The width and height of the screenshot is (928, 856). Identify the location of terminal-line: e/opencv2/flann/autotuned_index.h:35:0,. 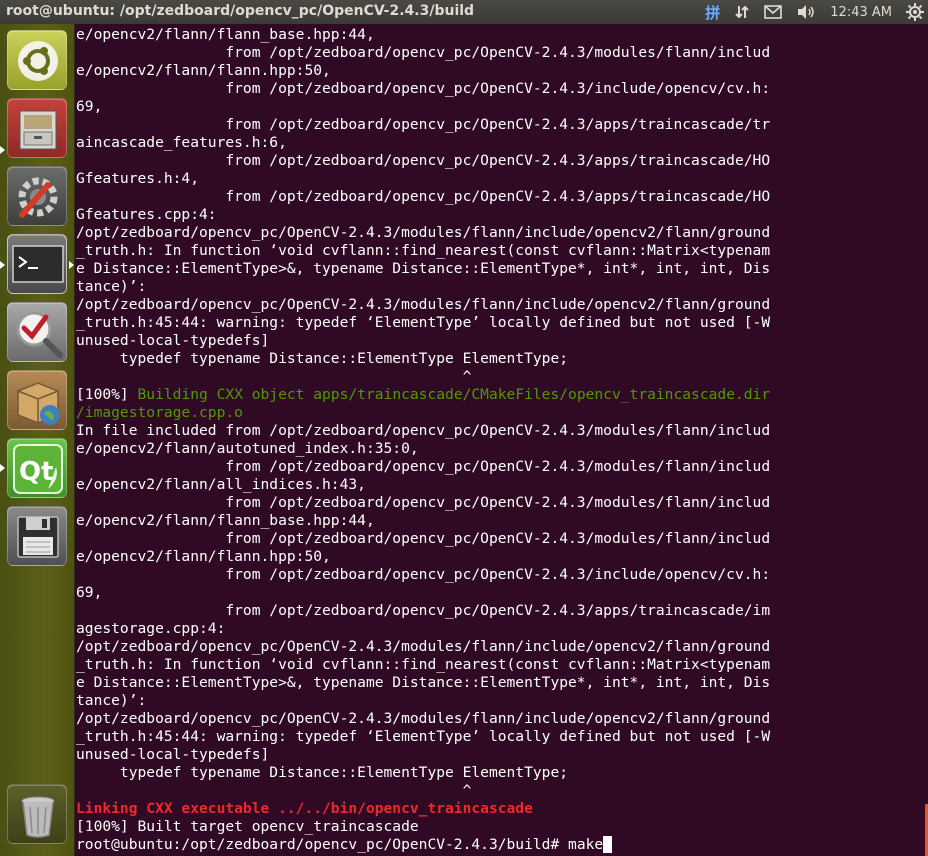
(247, 448).